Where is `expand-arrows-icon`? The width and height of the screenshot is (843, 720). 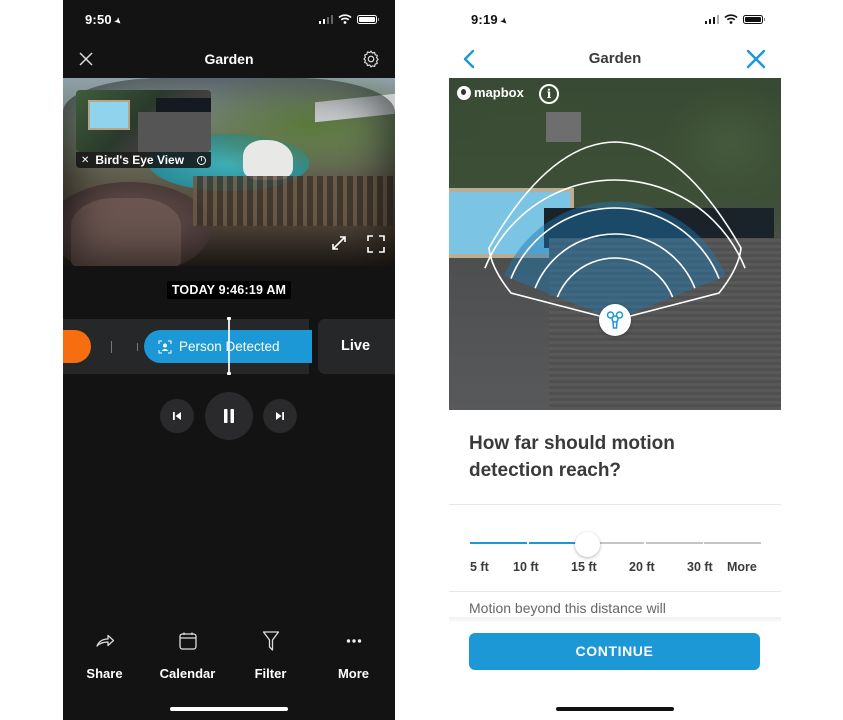
expand-arrows-icon is located at coordinates (339, 243).